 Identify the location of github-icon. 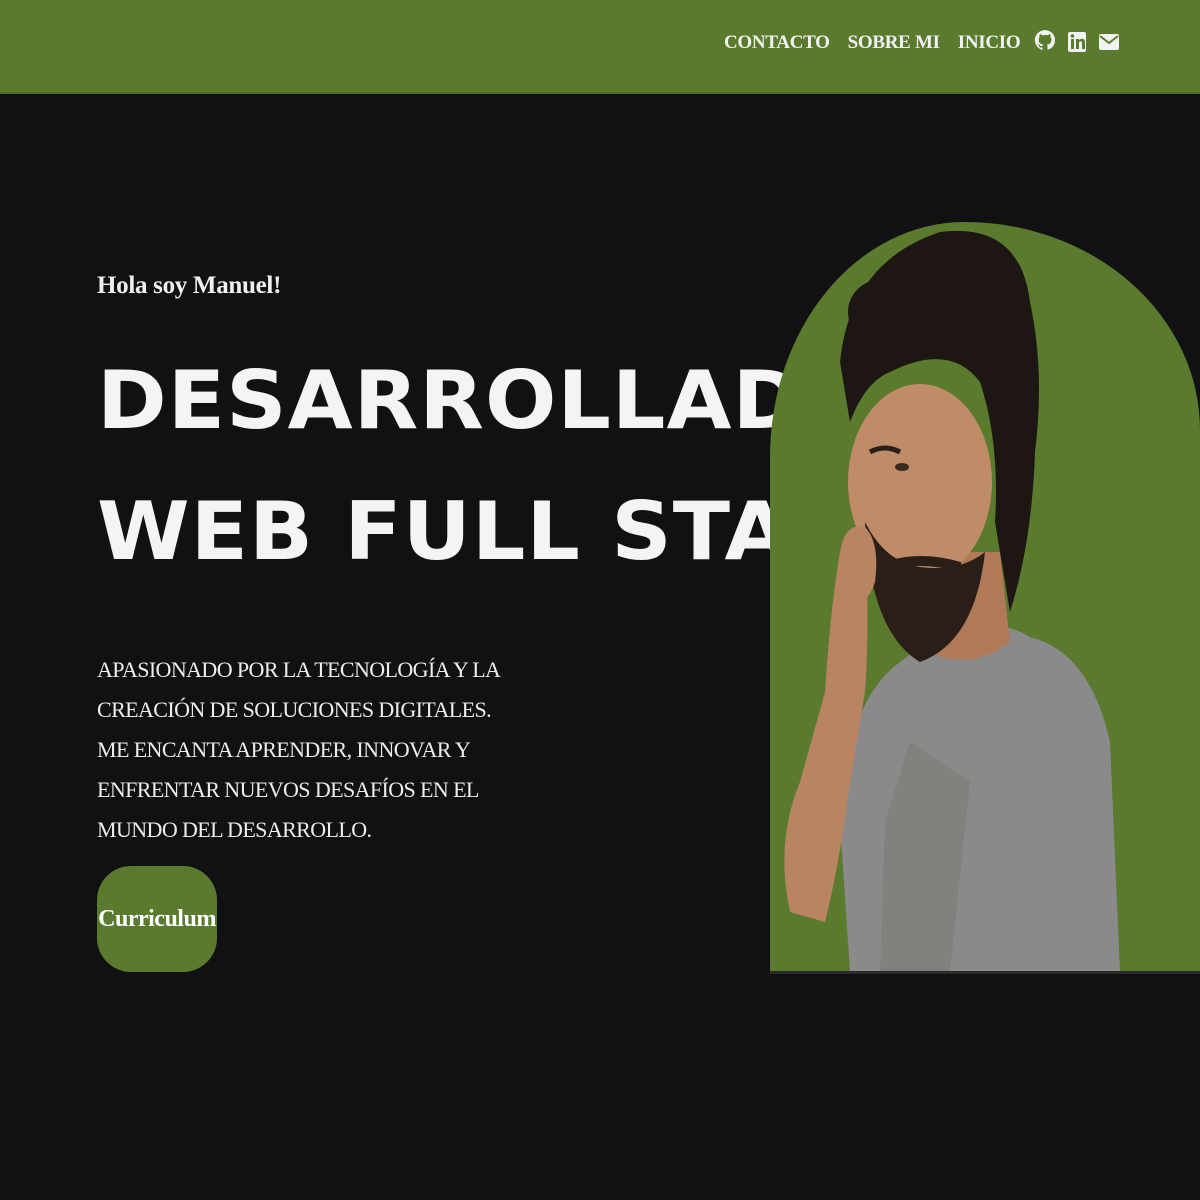
(1045, 42).